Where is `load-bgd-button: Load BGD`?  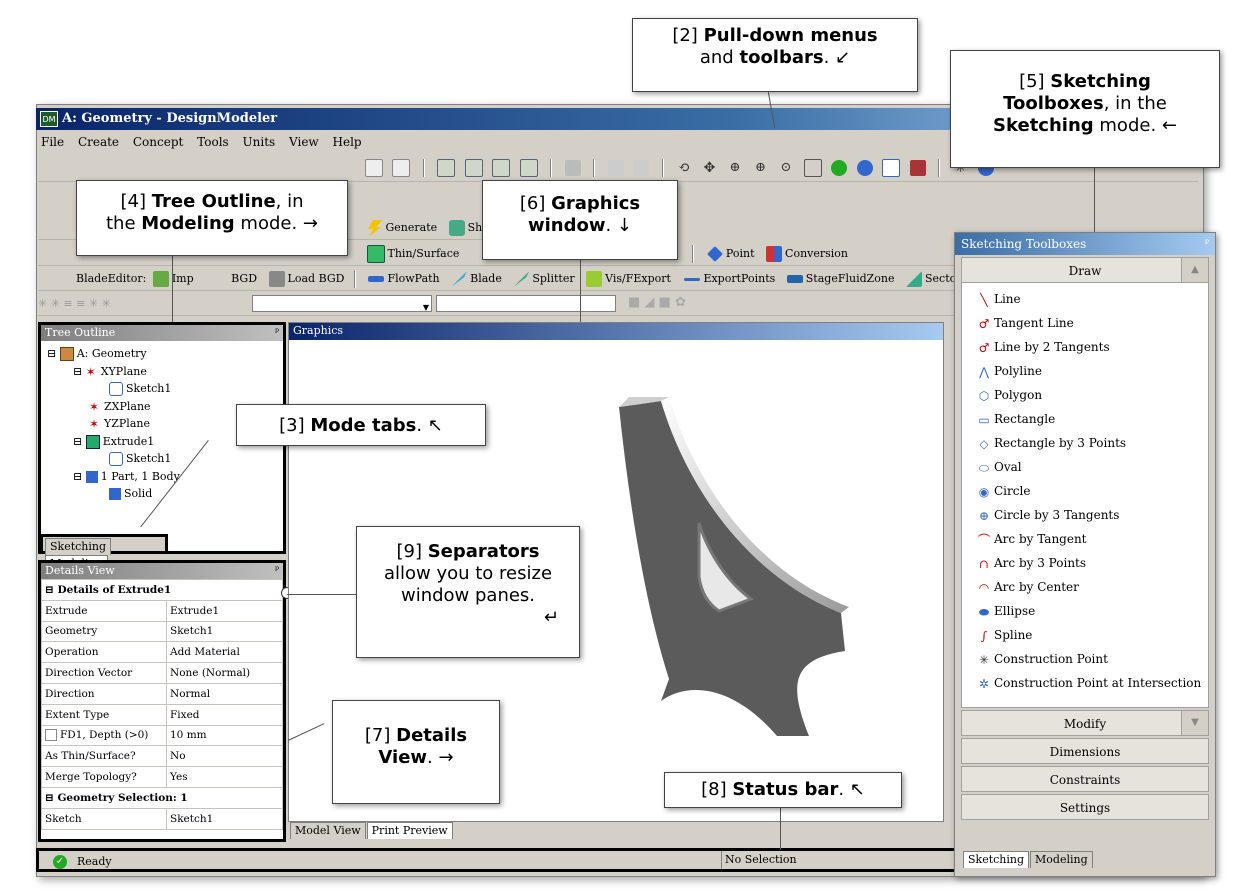
load-bgd-button: Load BGD is located at coordinates (316, 278).